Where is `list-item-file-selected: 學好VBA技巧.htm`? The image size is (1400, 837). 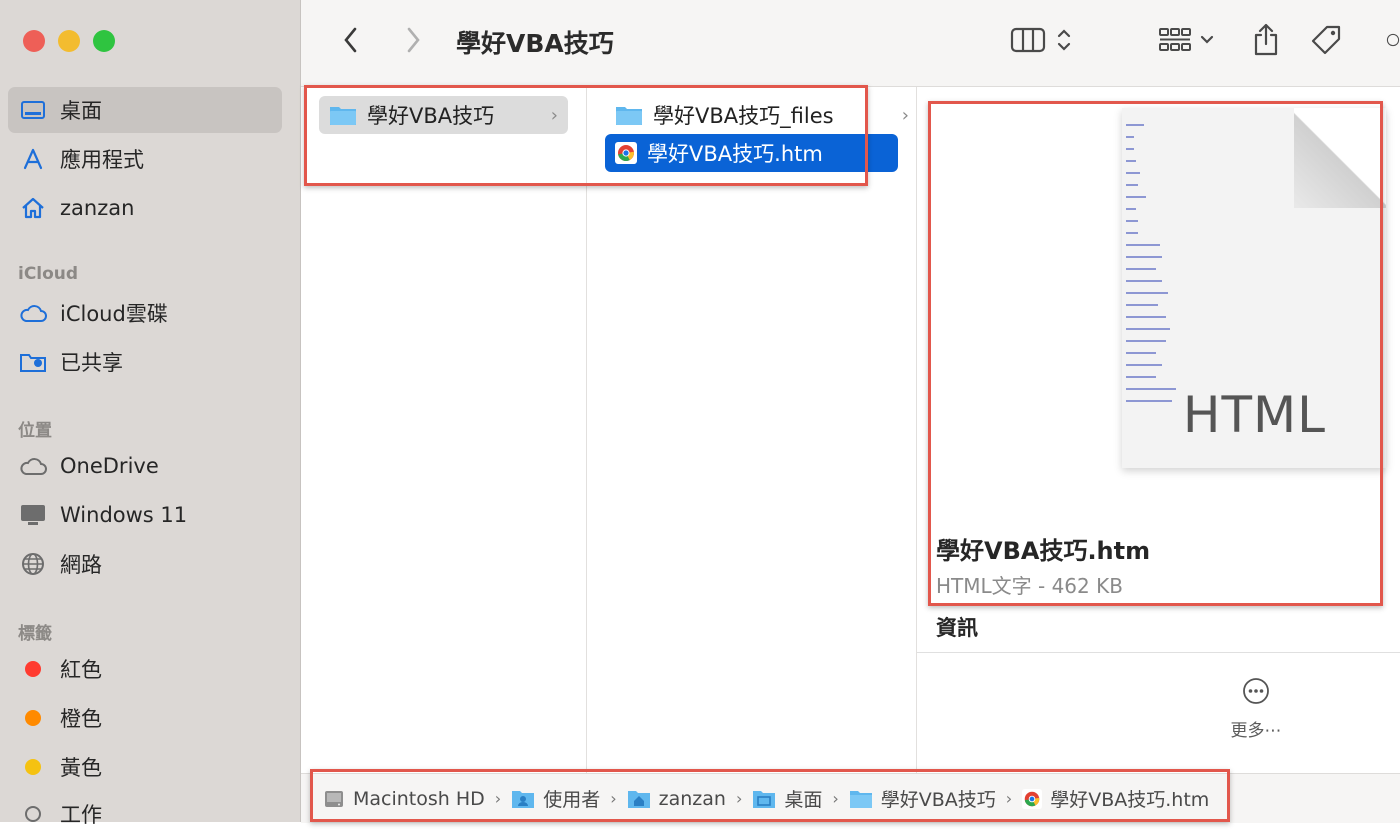
list-item-file-selected: 學好VBA技巧.htm is located at coordinates (751, 153).